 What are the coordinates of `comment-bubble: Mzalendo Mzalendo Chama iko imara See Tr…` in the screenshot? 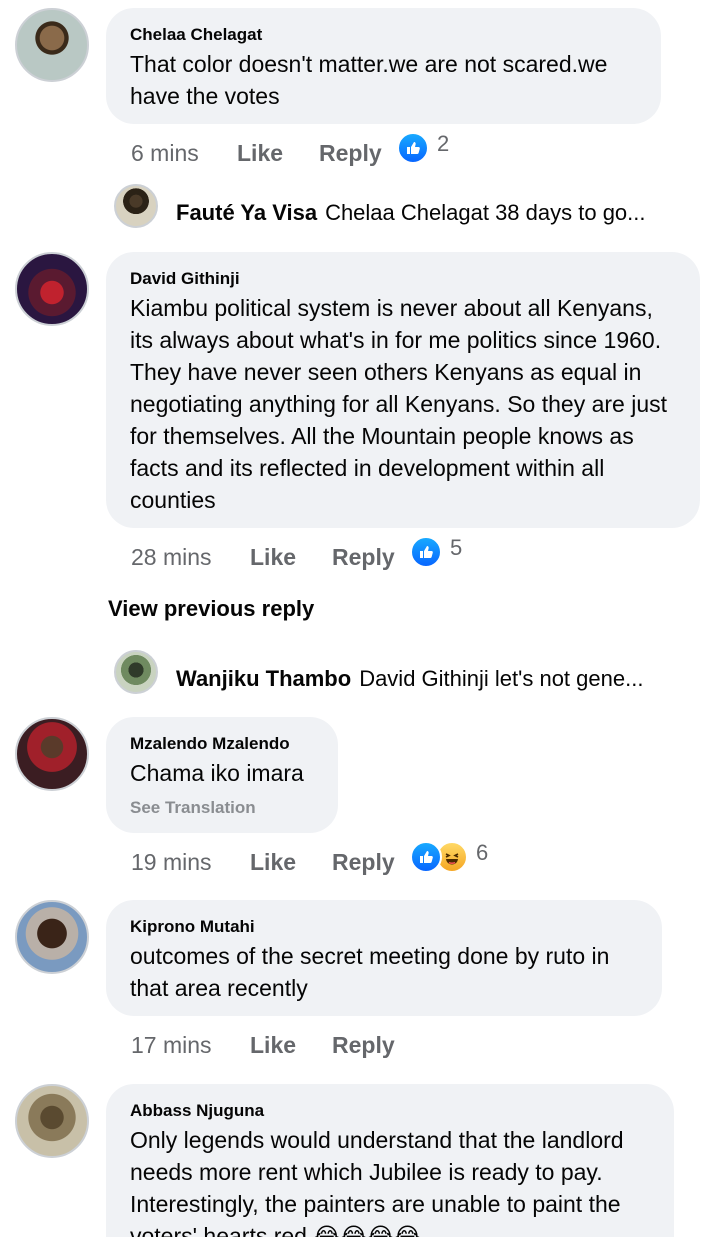 It's located at (222, 775).